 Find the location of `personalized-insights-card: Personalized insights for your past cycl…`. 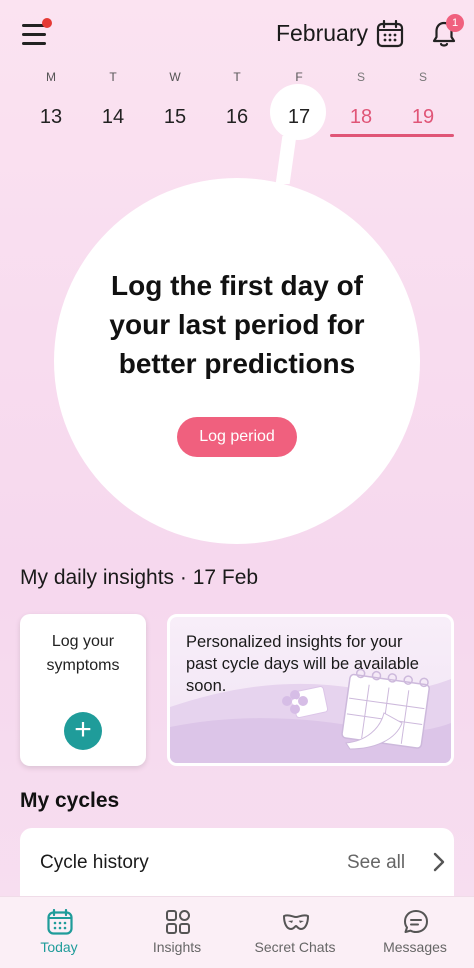

personalized-insights-card: Personalized insights for your past cycl… is located at coordinates (310, 690).